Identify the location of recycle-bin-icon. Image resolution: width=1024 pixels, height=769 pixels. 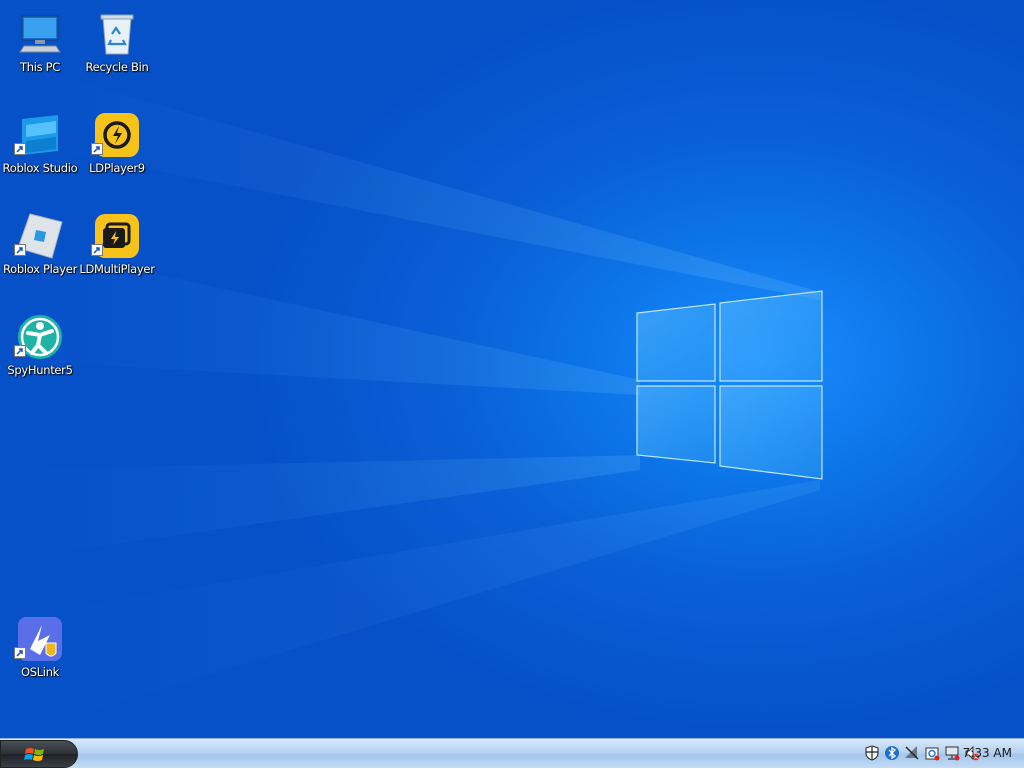
(117, 34).